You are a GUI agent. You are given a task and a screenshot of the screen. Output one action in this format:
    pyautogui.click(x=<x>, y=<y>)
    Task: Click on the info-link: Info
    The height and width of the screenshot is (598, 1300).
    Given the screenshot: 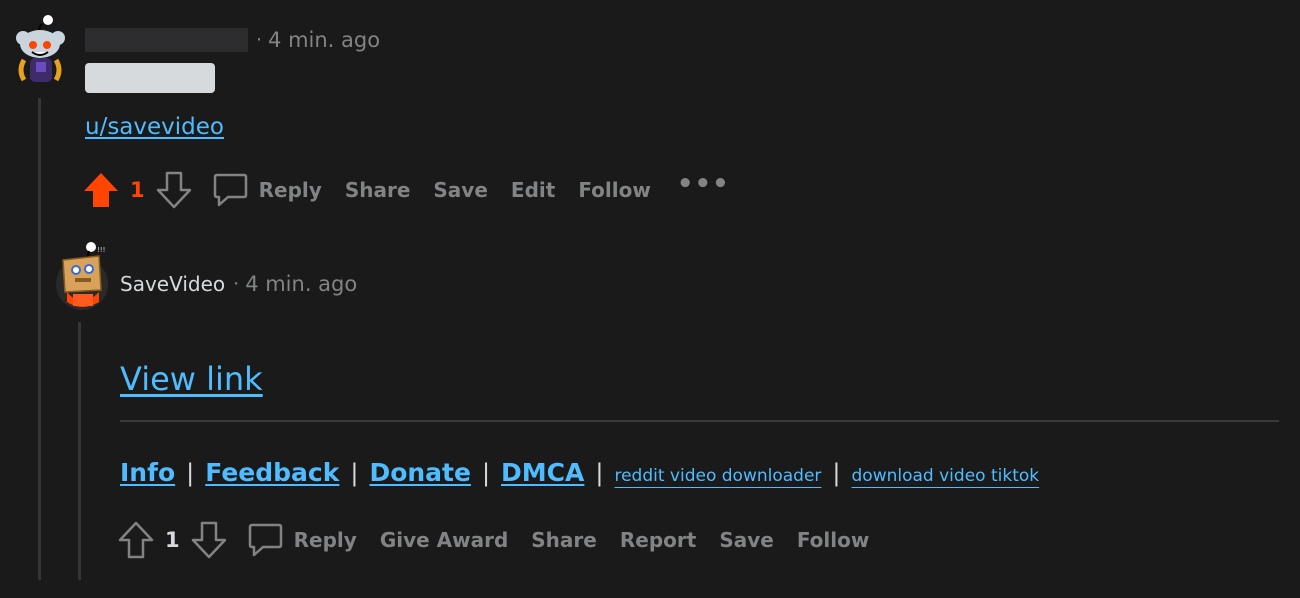 What is the action you would take?
    pyautogui.click(x=147, y=472)
    